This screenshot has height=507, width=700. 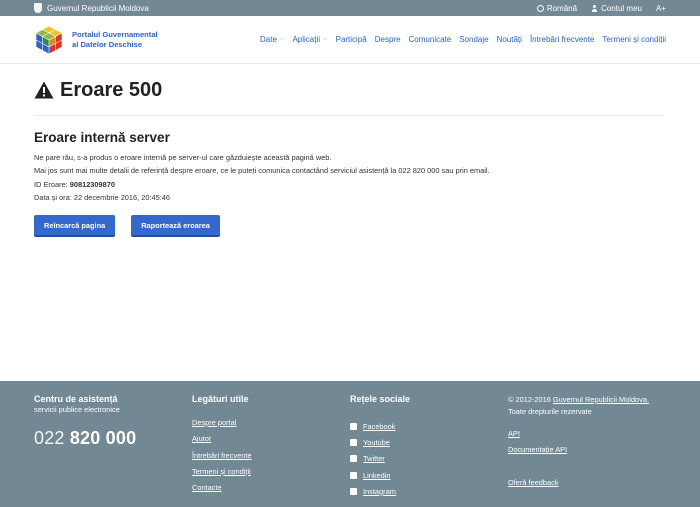 What do you see at coordinates (353, 475) in the screenshot?
I see `linkedin-icon` at bounding box center [353, 475].